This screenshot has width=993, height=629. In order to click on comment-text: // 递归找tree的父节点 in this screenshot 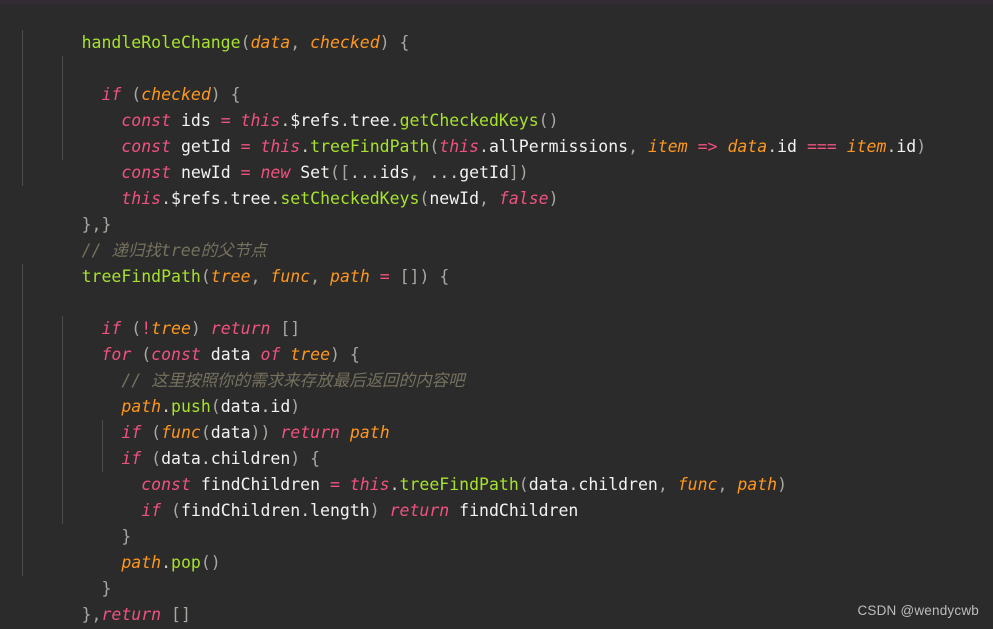, I will do `click(174, 250)`.